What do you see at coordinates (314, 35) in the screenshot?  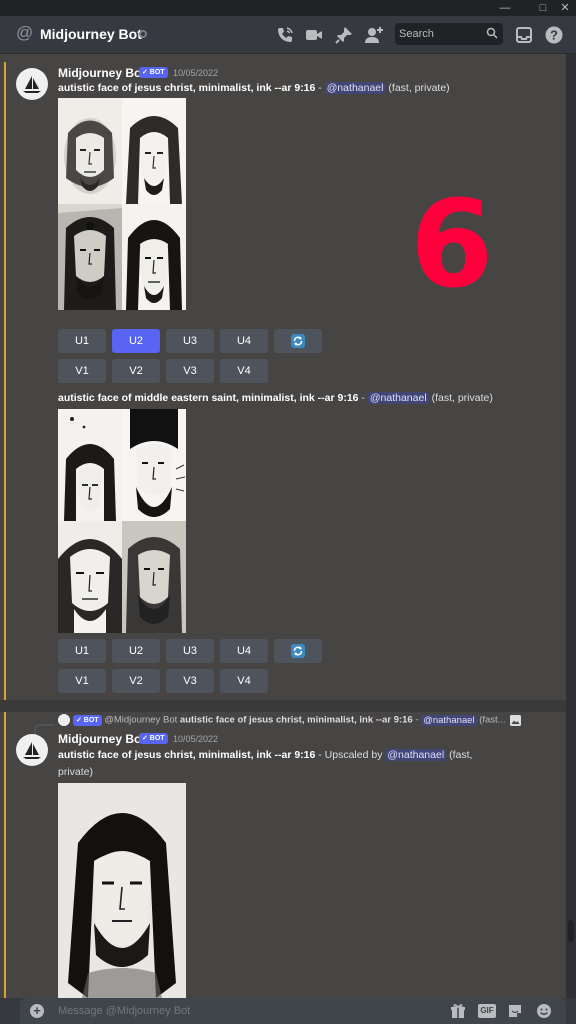 I see `video-call-icon` at bounding box center [314, 35].